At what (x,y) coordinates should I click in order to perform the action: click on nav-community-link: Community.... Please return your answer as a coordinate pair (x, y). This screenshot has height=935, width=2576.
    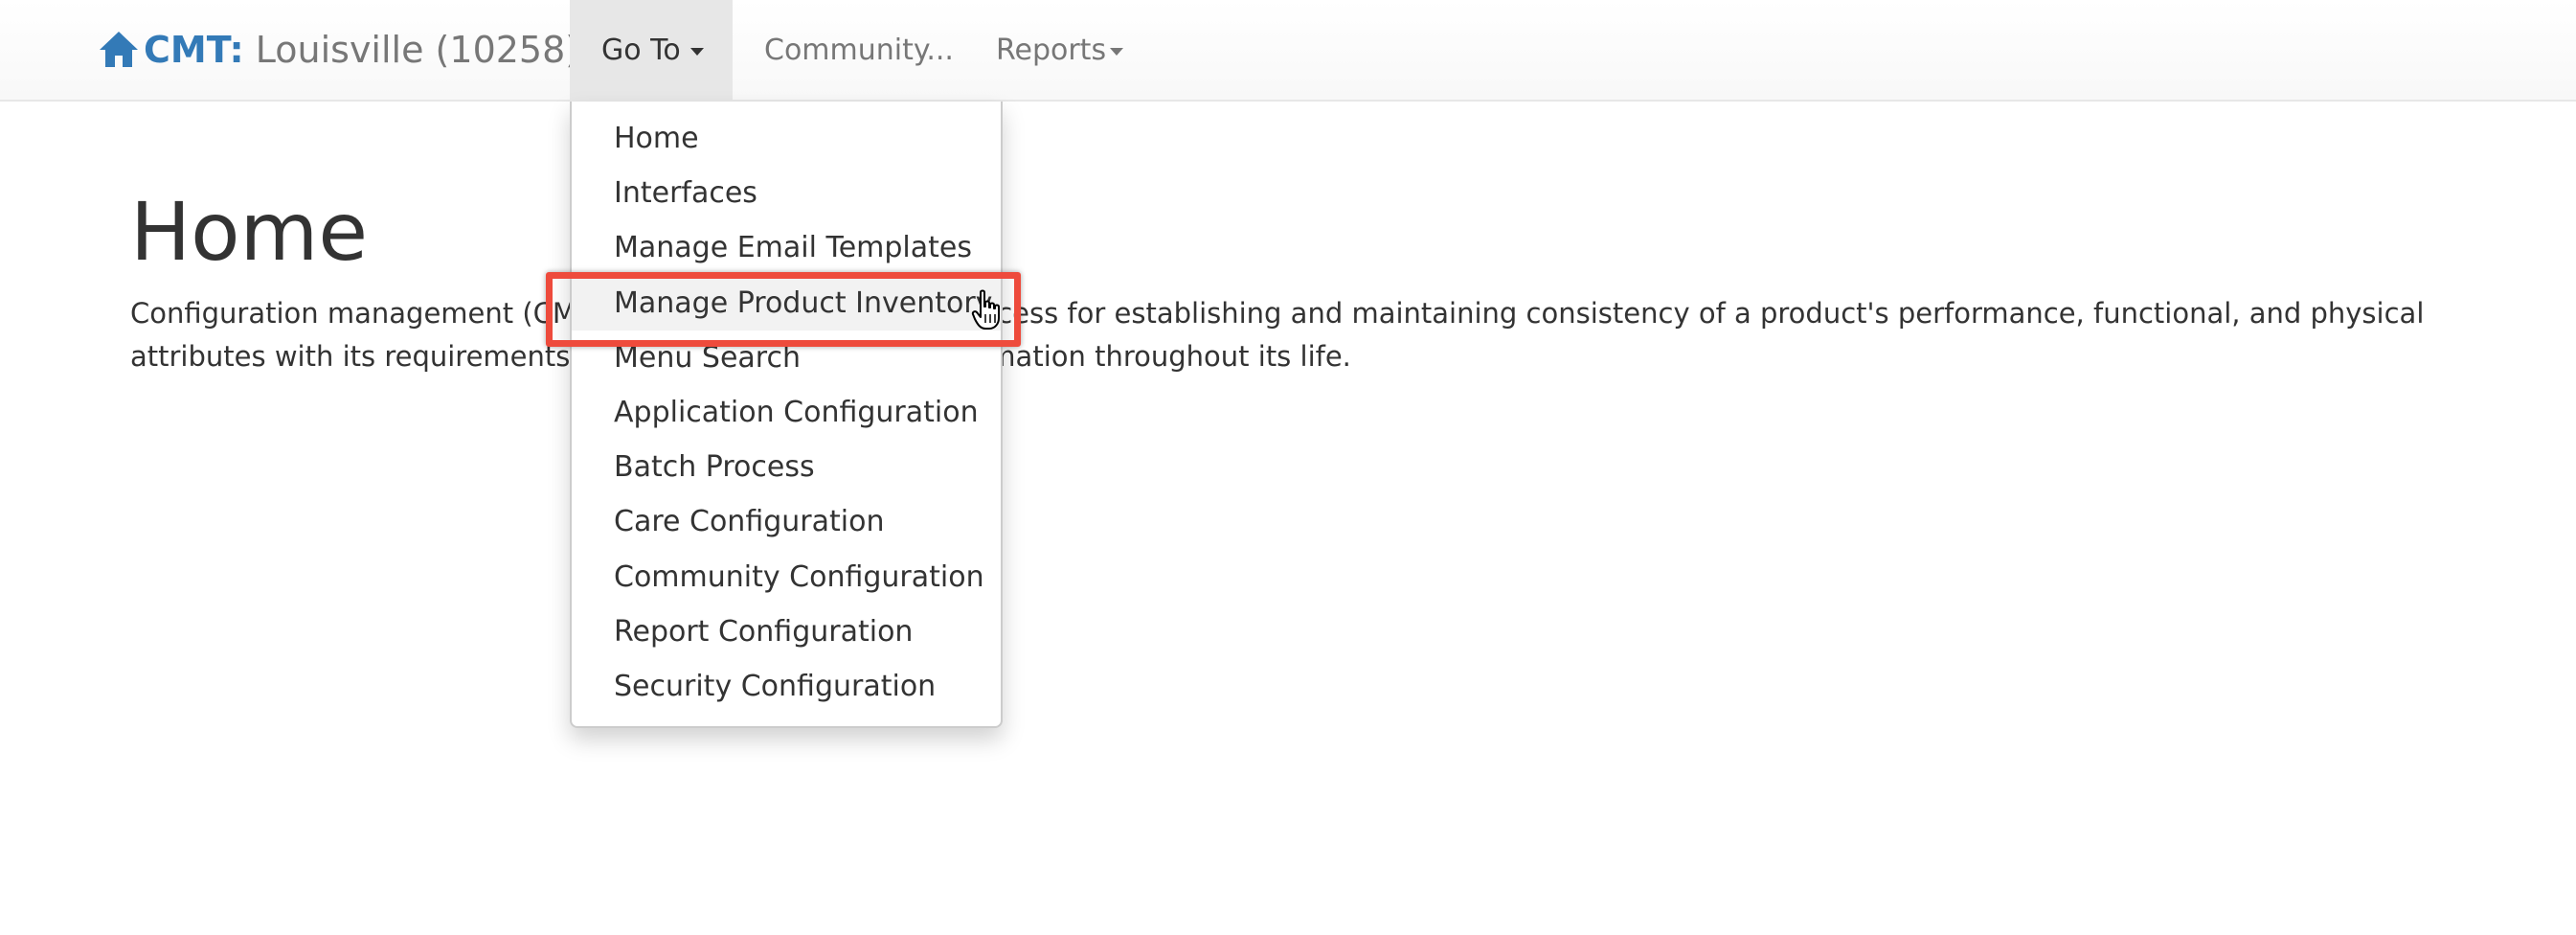
    Looking at the image, I should click on (859, 50).